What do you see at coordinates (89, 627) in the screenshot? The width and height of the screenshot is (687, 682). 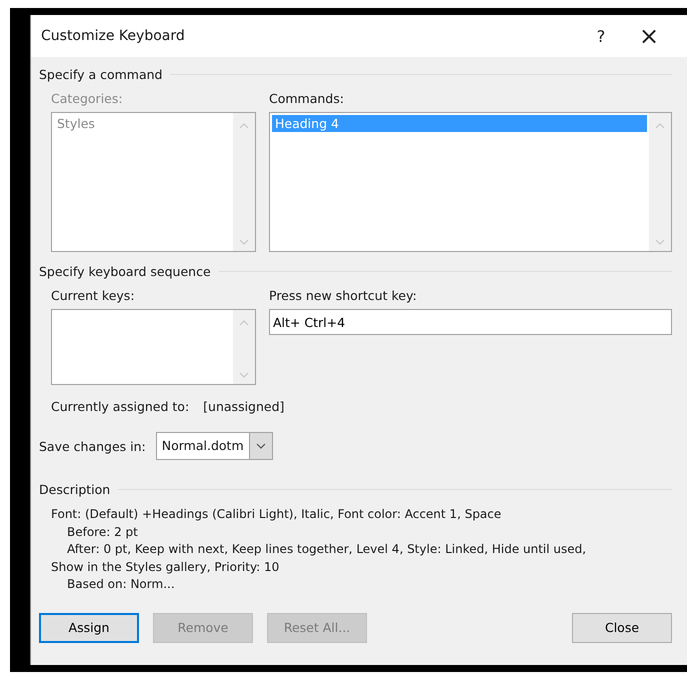 I see `dialog-button: Assign` at bounding box center [89, 627].